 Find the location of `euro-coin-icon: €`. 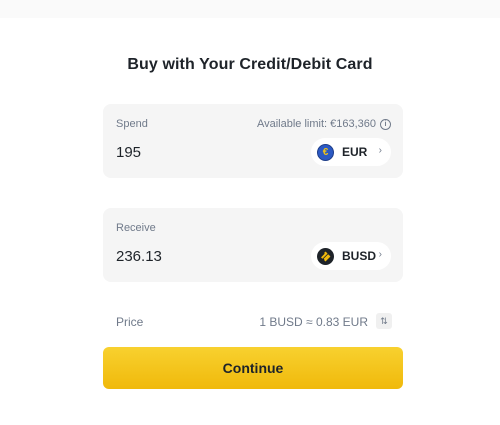

euro-coin-icon: € is located at coordinates (325, 152).